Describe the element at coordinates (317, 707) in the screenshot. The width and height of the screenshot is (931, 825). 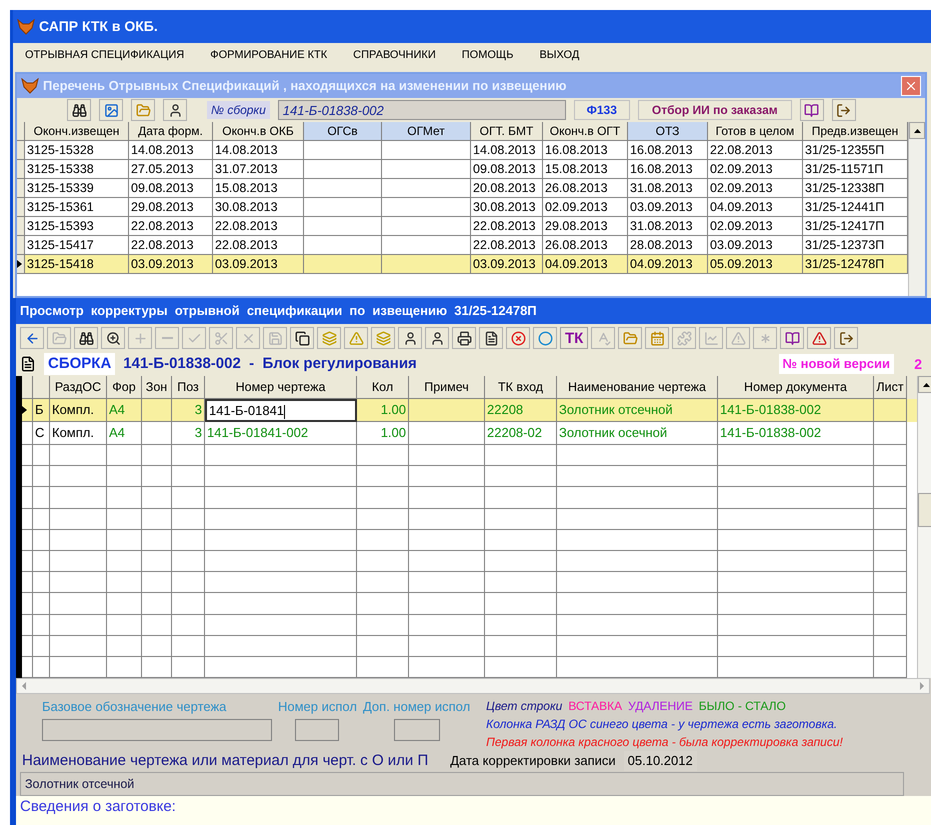
I see `exec-number-label: Номер испол` at that location.